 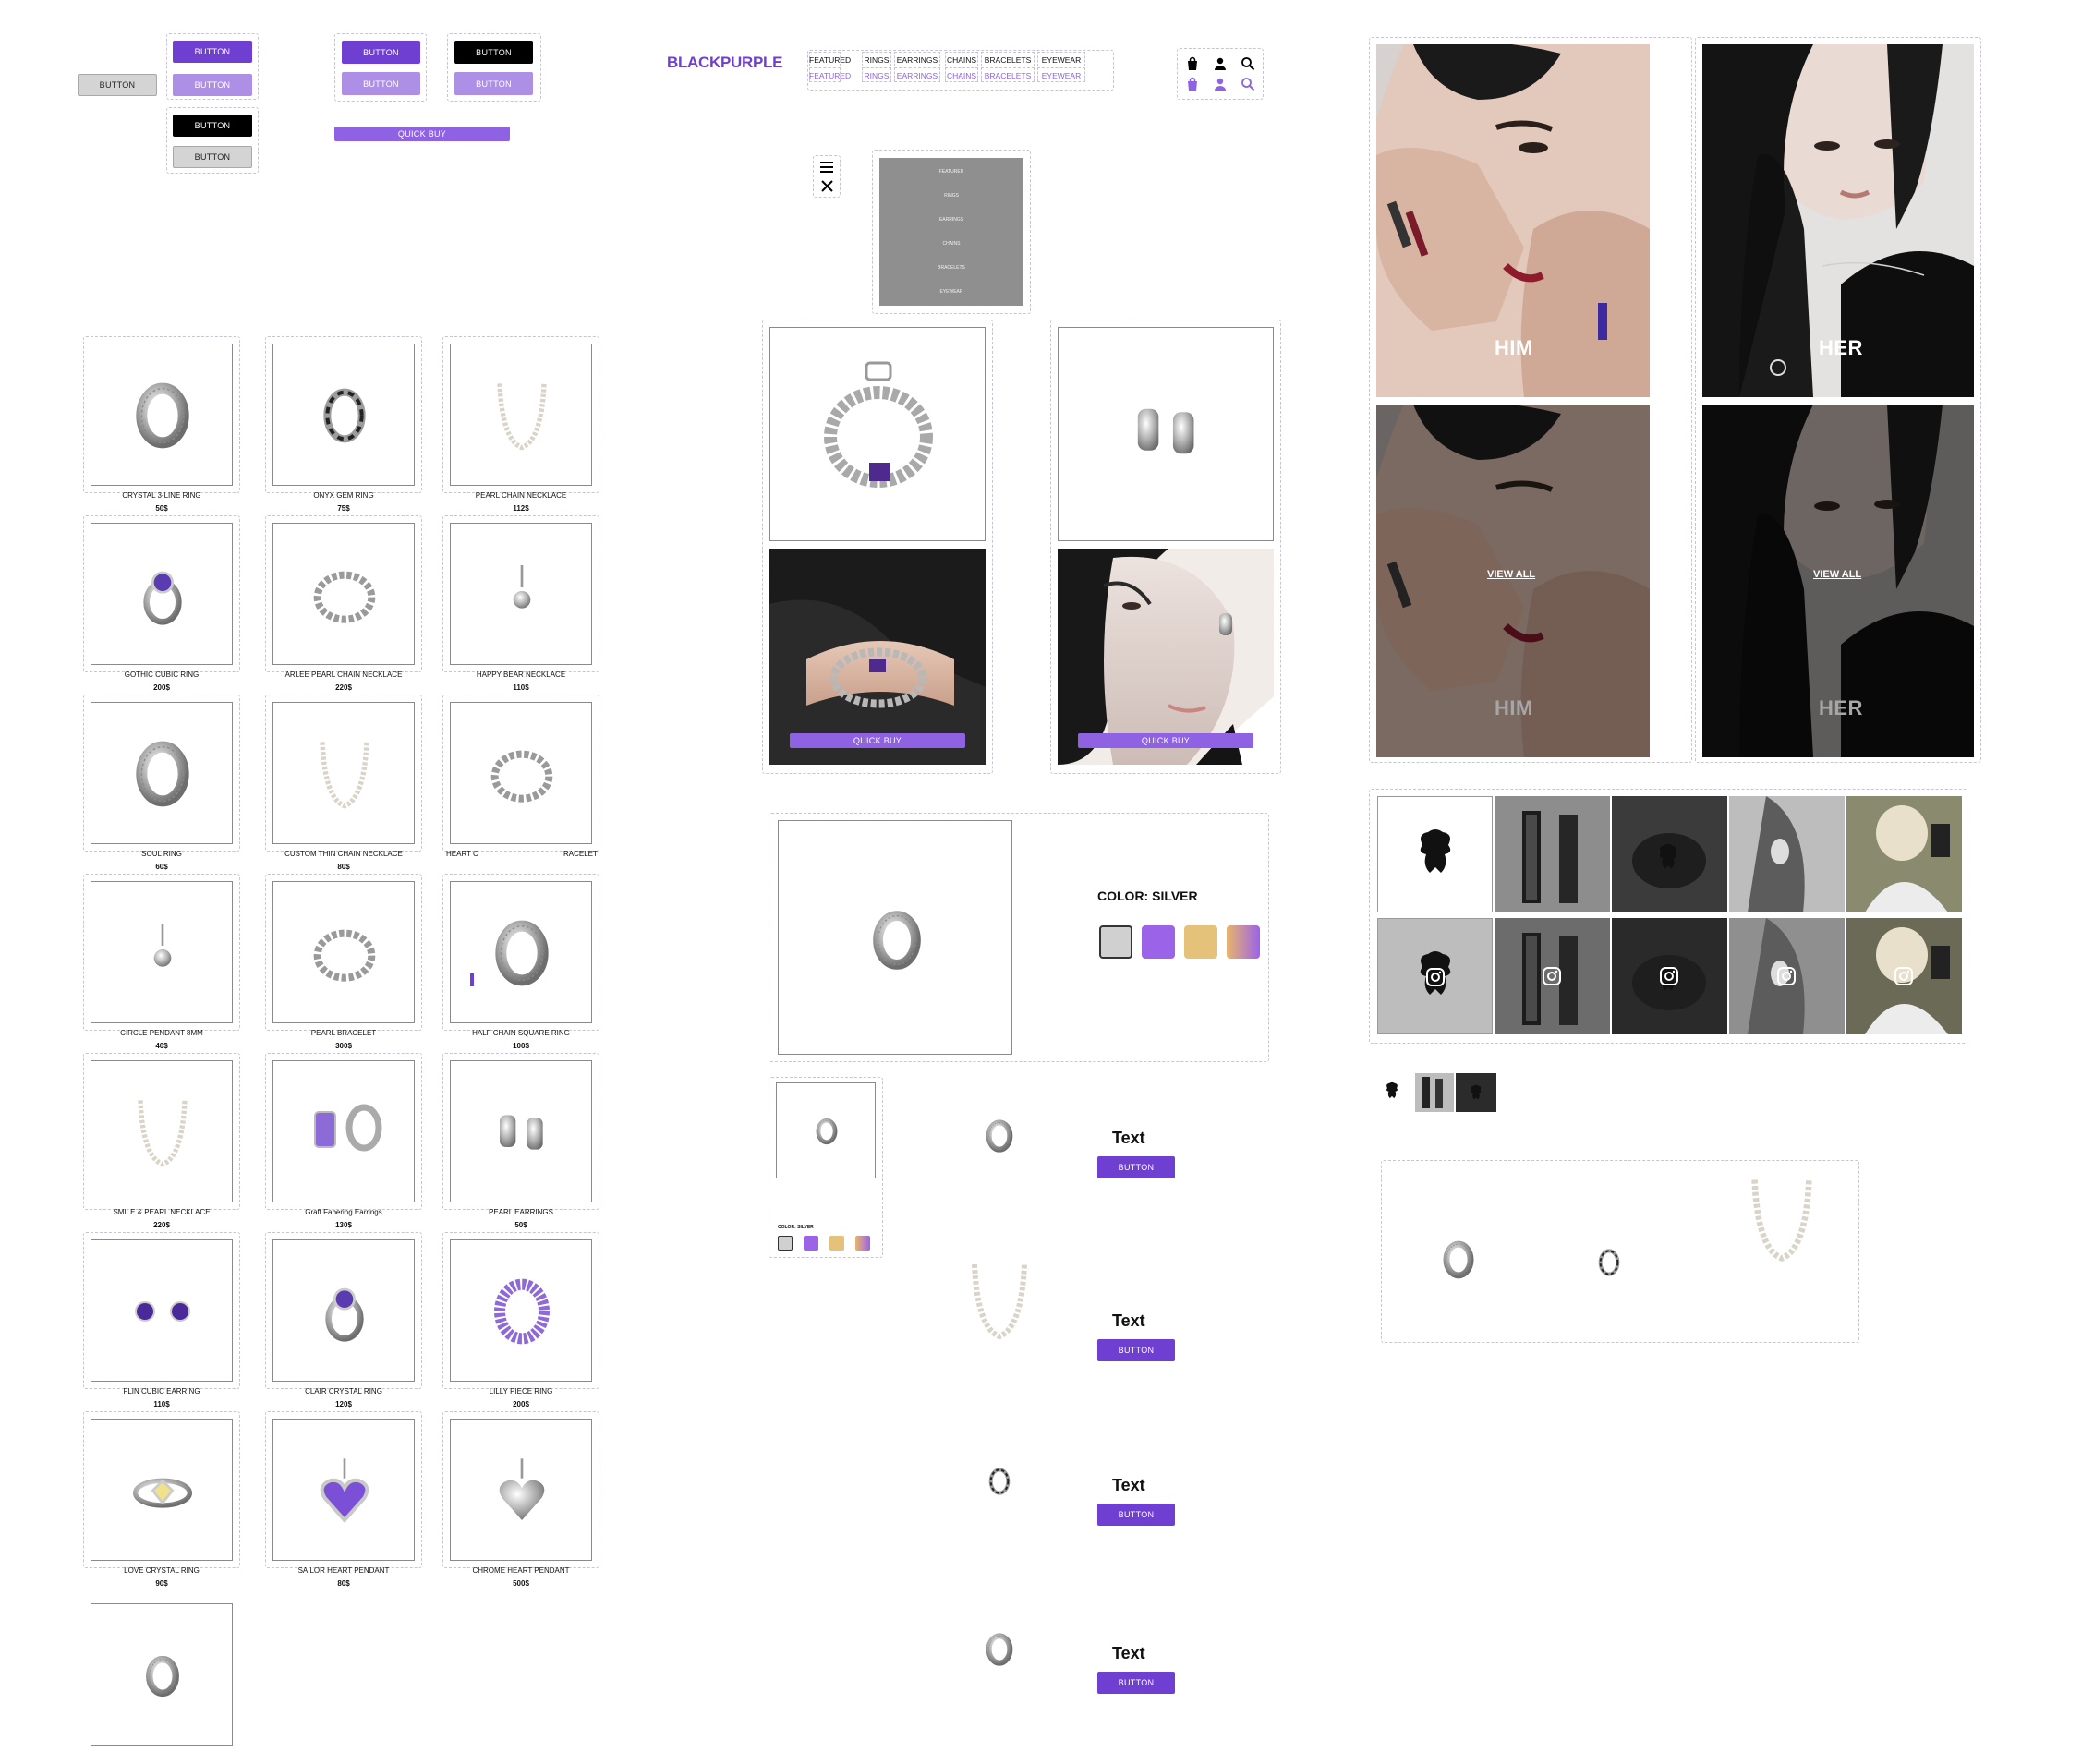 I want to click on nav-link-hover-earrings: EARRINGS, so click(x=917, y=75).